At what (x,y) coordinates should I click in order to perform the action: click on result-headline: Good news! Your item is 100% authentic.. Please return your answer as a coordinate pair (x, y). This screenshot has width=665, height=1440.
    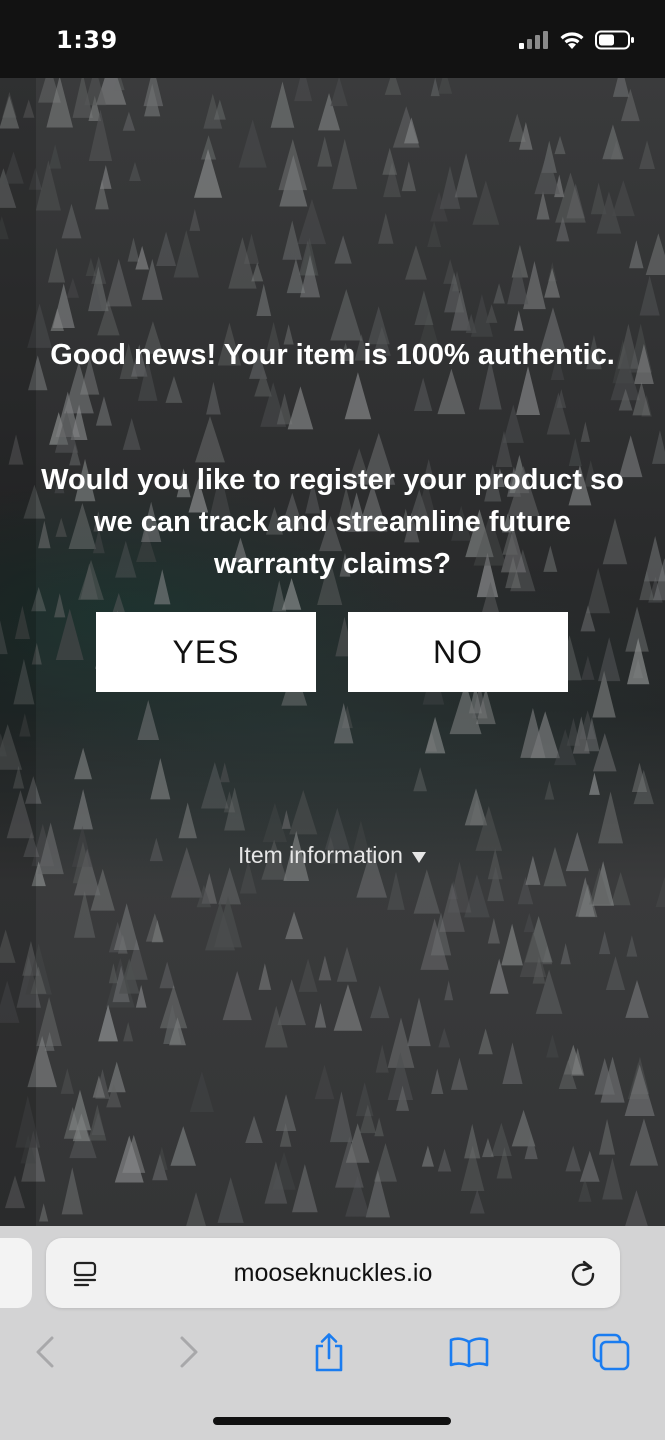
    Looking at the image, I should click on (332, 355).